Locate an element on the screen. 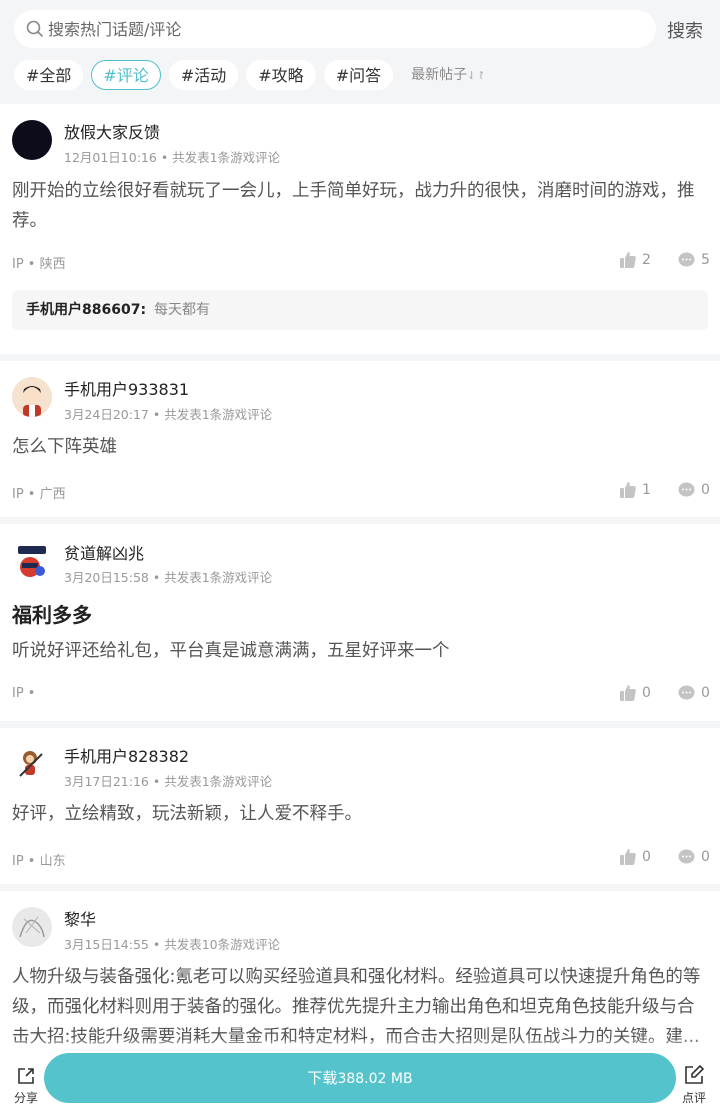 This screenshot has width=720, height=1111. search-icon is located at coordinates (34, 28).